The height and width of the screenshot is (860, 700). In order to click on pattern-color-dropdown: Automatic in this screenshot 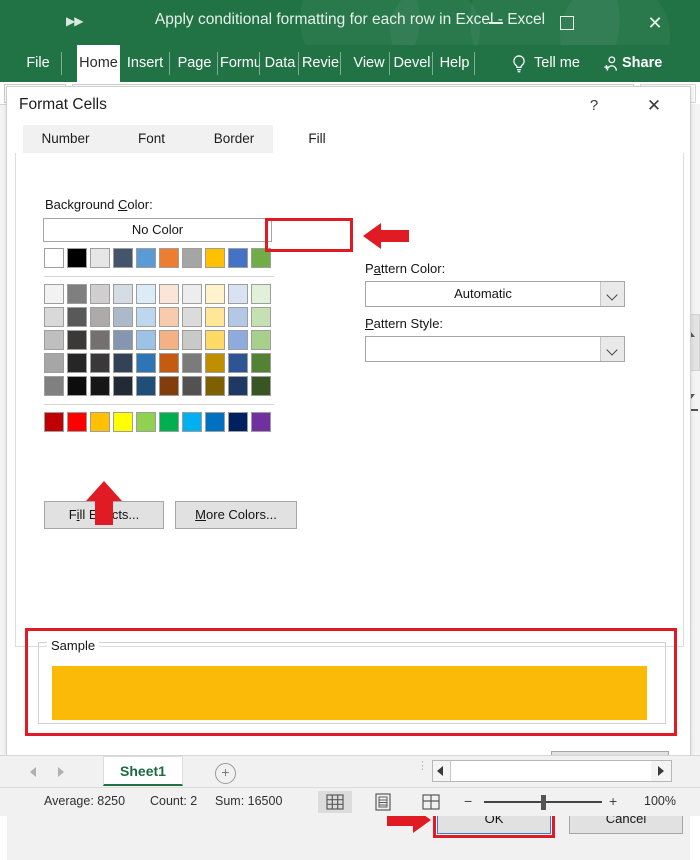, I will do `click(495, 294)`.